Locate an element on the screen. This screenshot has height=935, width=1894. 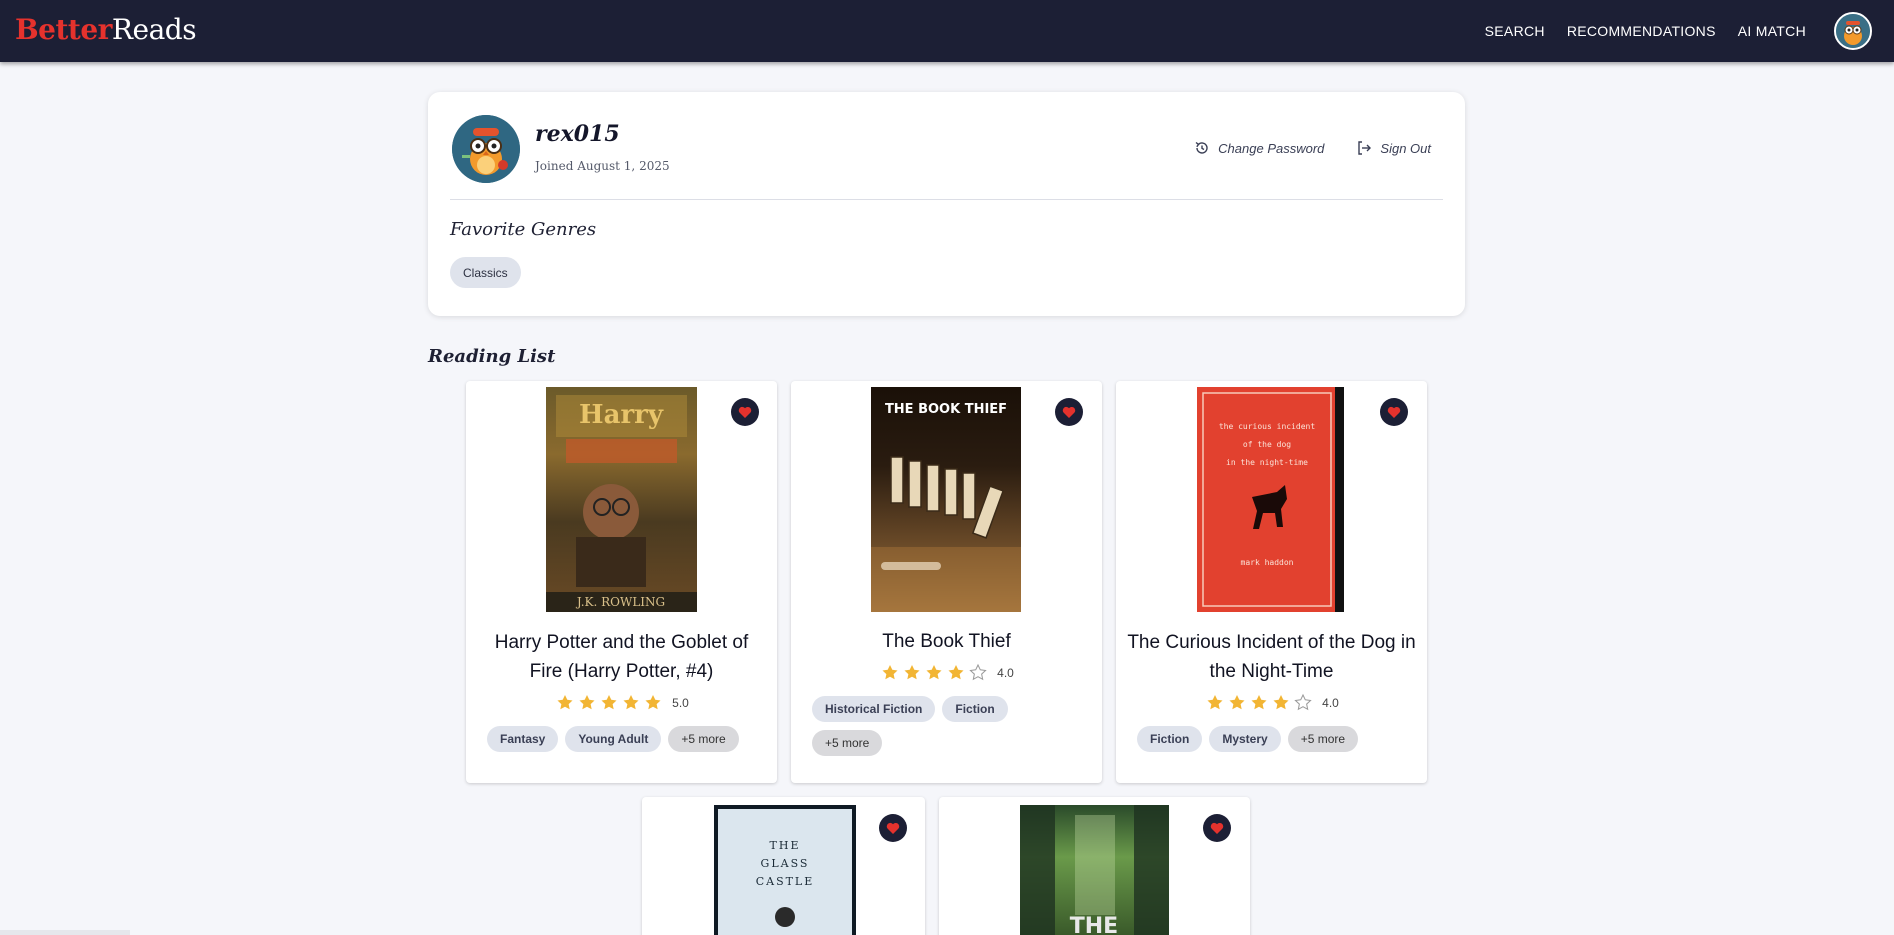
sign-out-icon is located at coordinates (1365, 148).